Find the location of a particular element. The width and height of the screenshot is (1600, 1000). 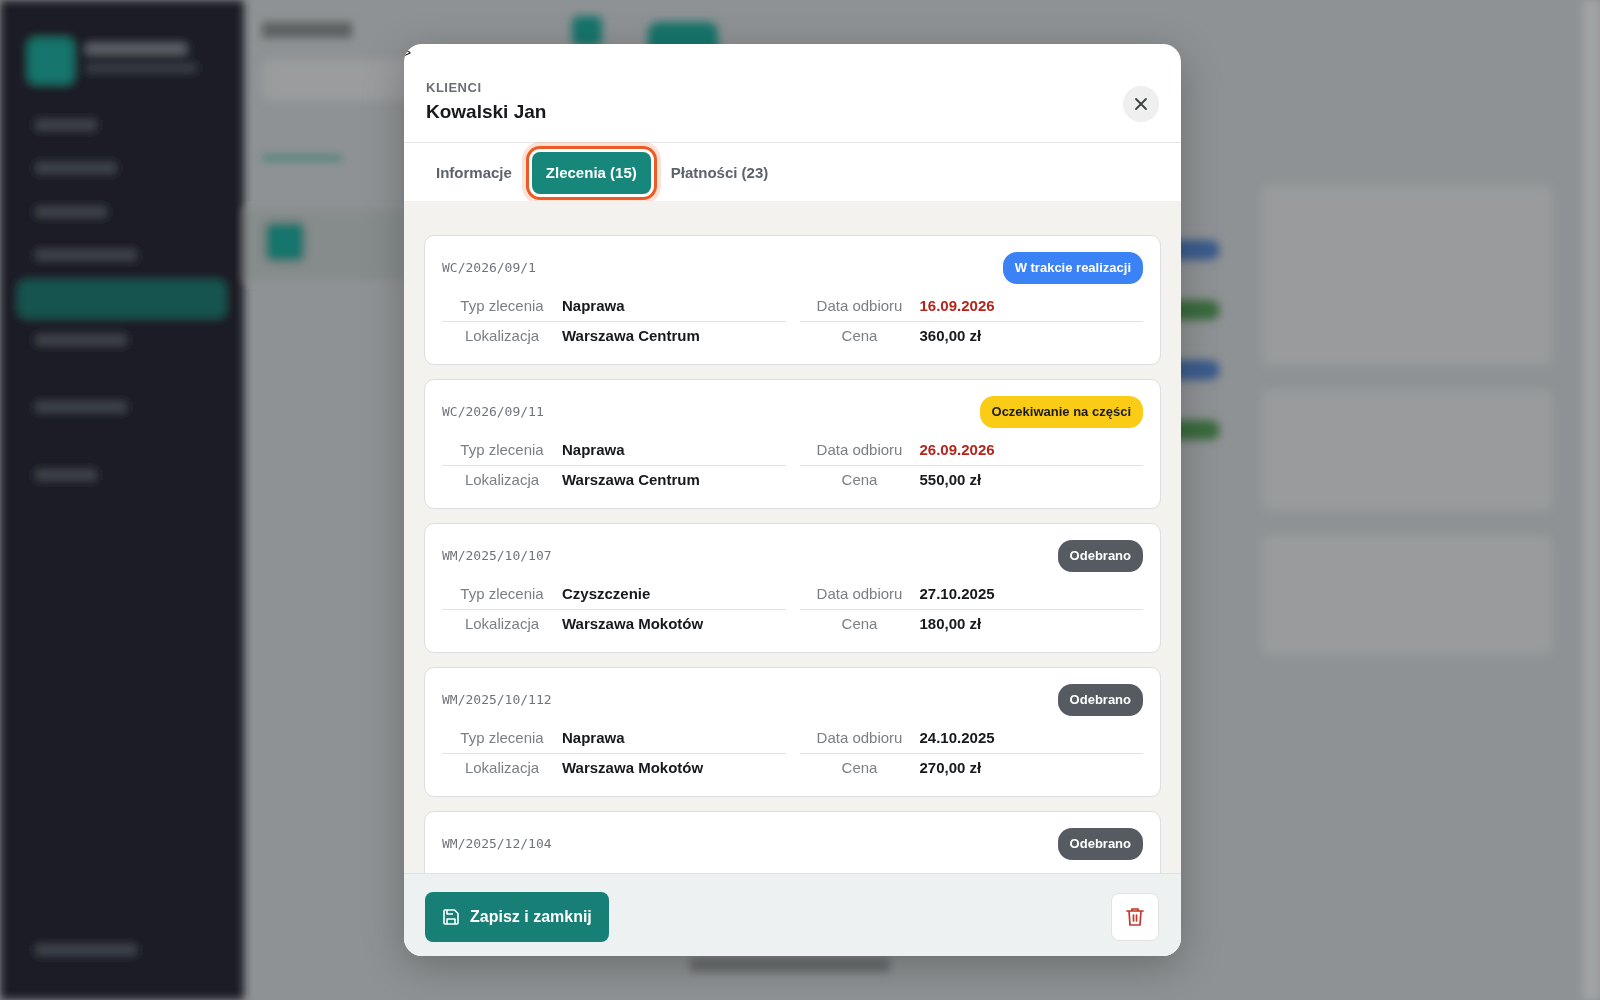

section-label: KLIENCI is located at coordinates (454, 88).